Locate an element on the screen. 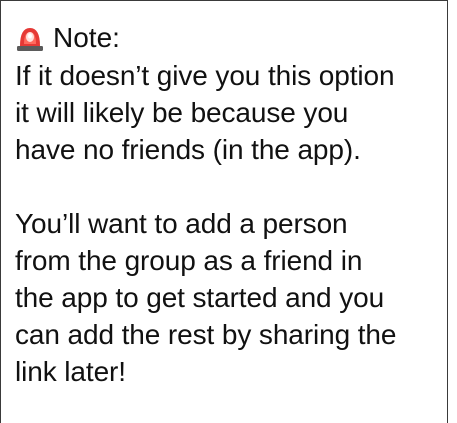  note-line: from the group as a friend in is located at coordinates (189, 260).